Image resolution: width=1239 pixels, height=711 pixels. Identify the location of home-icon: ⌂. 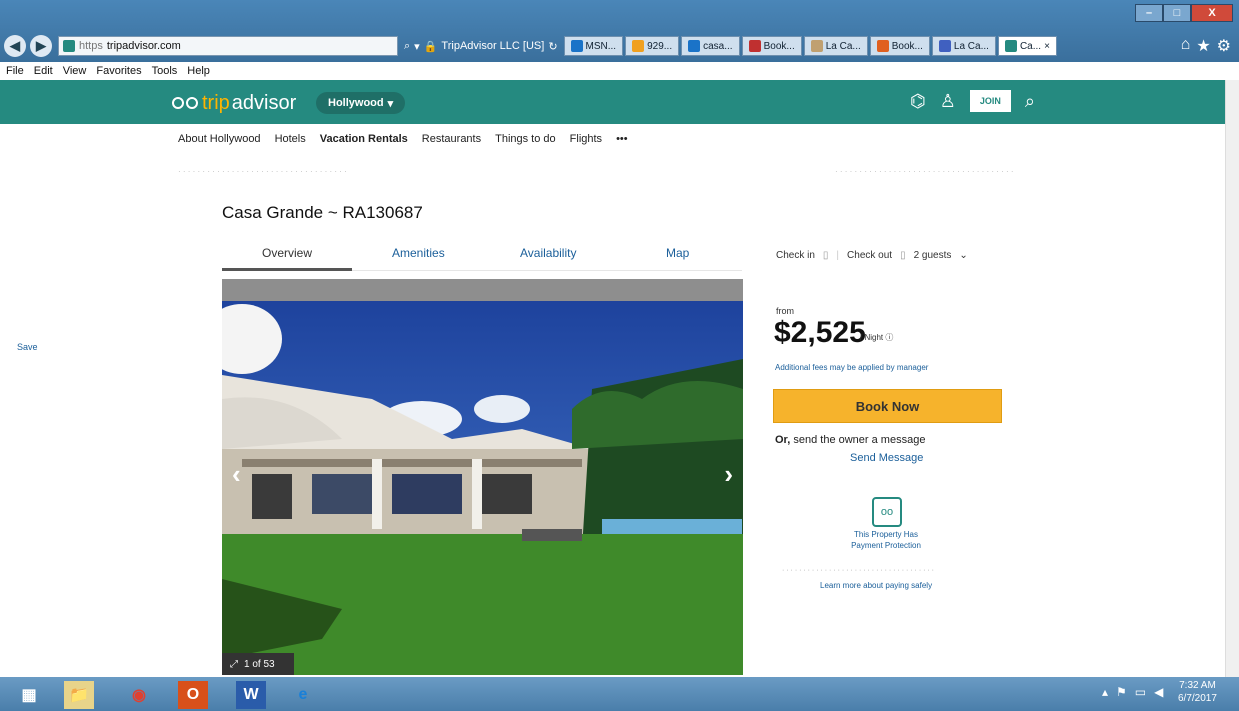
(1186, 46).